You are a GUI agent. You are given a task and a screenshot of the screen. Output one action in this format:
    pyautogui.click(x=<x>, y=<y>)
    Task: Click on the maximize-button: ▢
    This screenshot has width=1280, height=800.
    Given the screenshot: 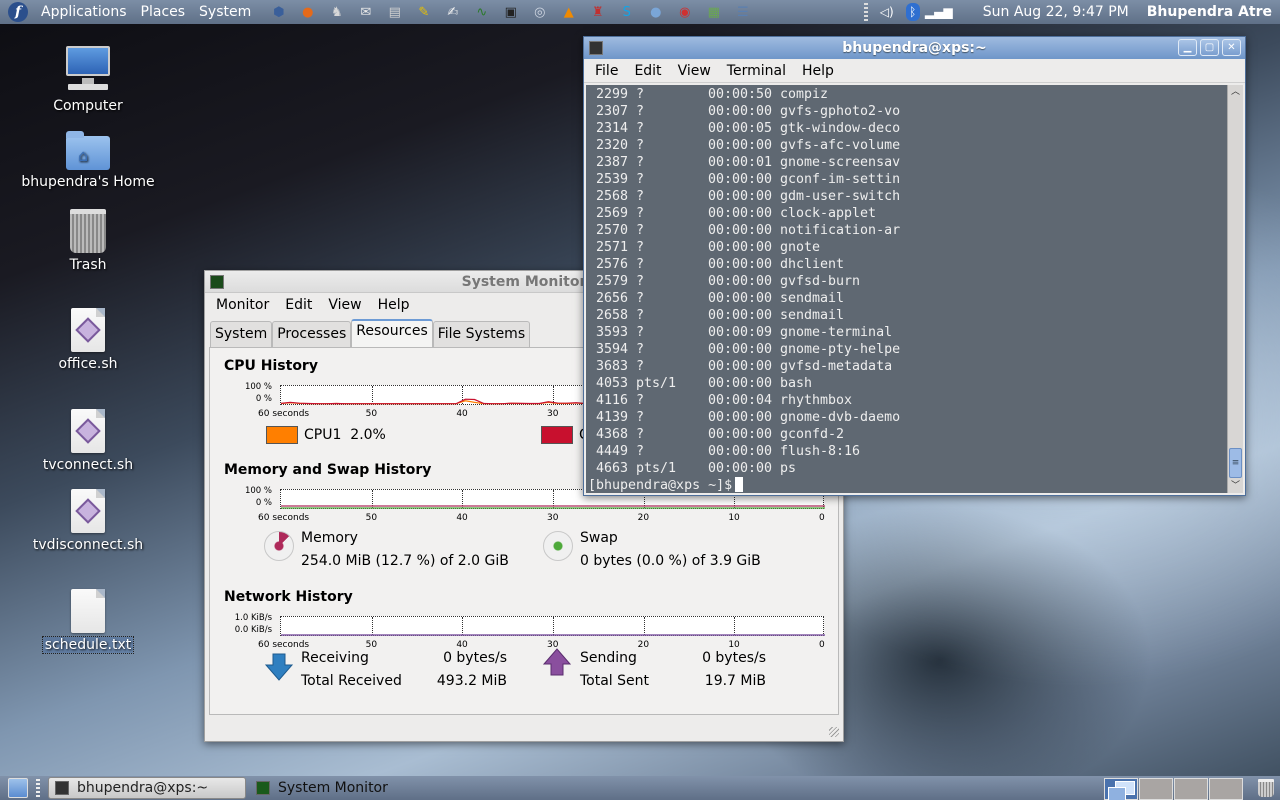 What is the action you would take?
    pyautogui.click(x=1209, y=47)
    